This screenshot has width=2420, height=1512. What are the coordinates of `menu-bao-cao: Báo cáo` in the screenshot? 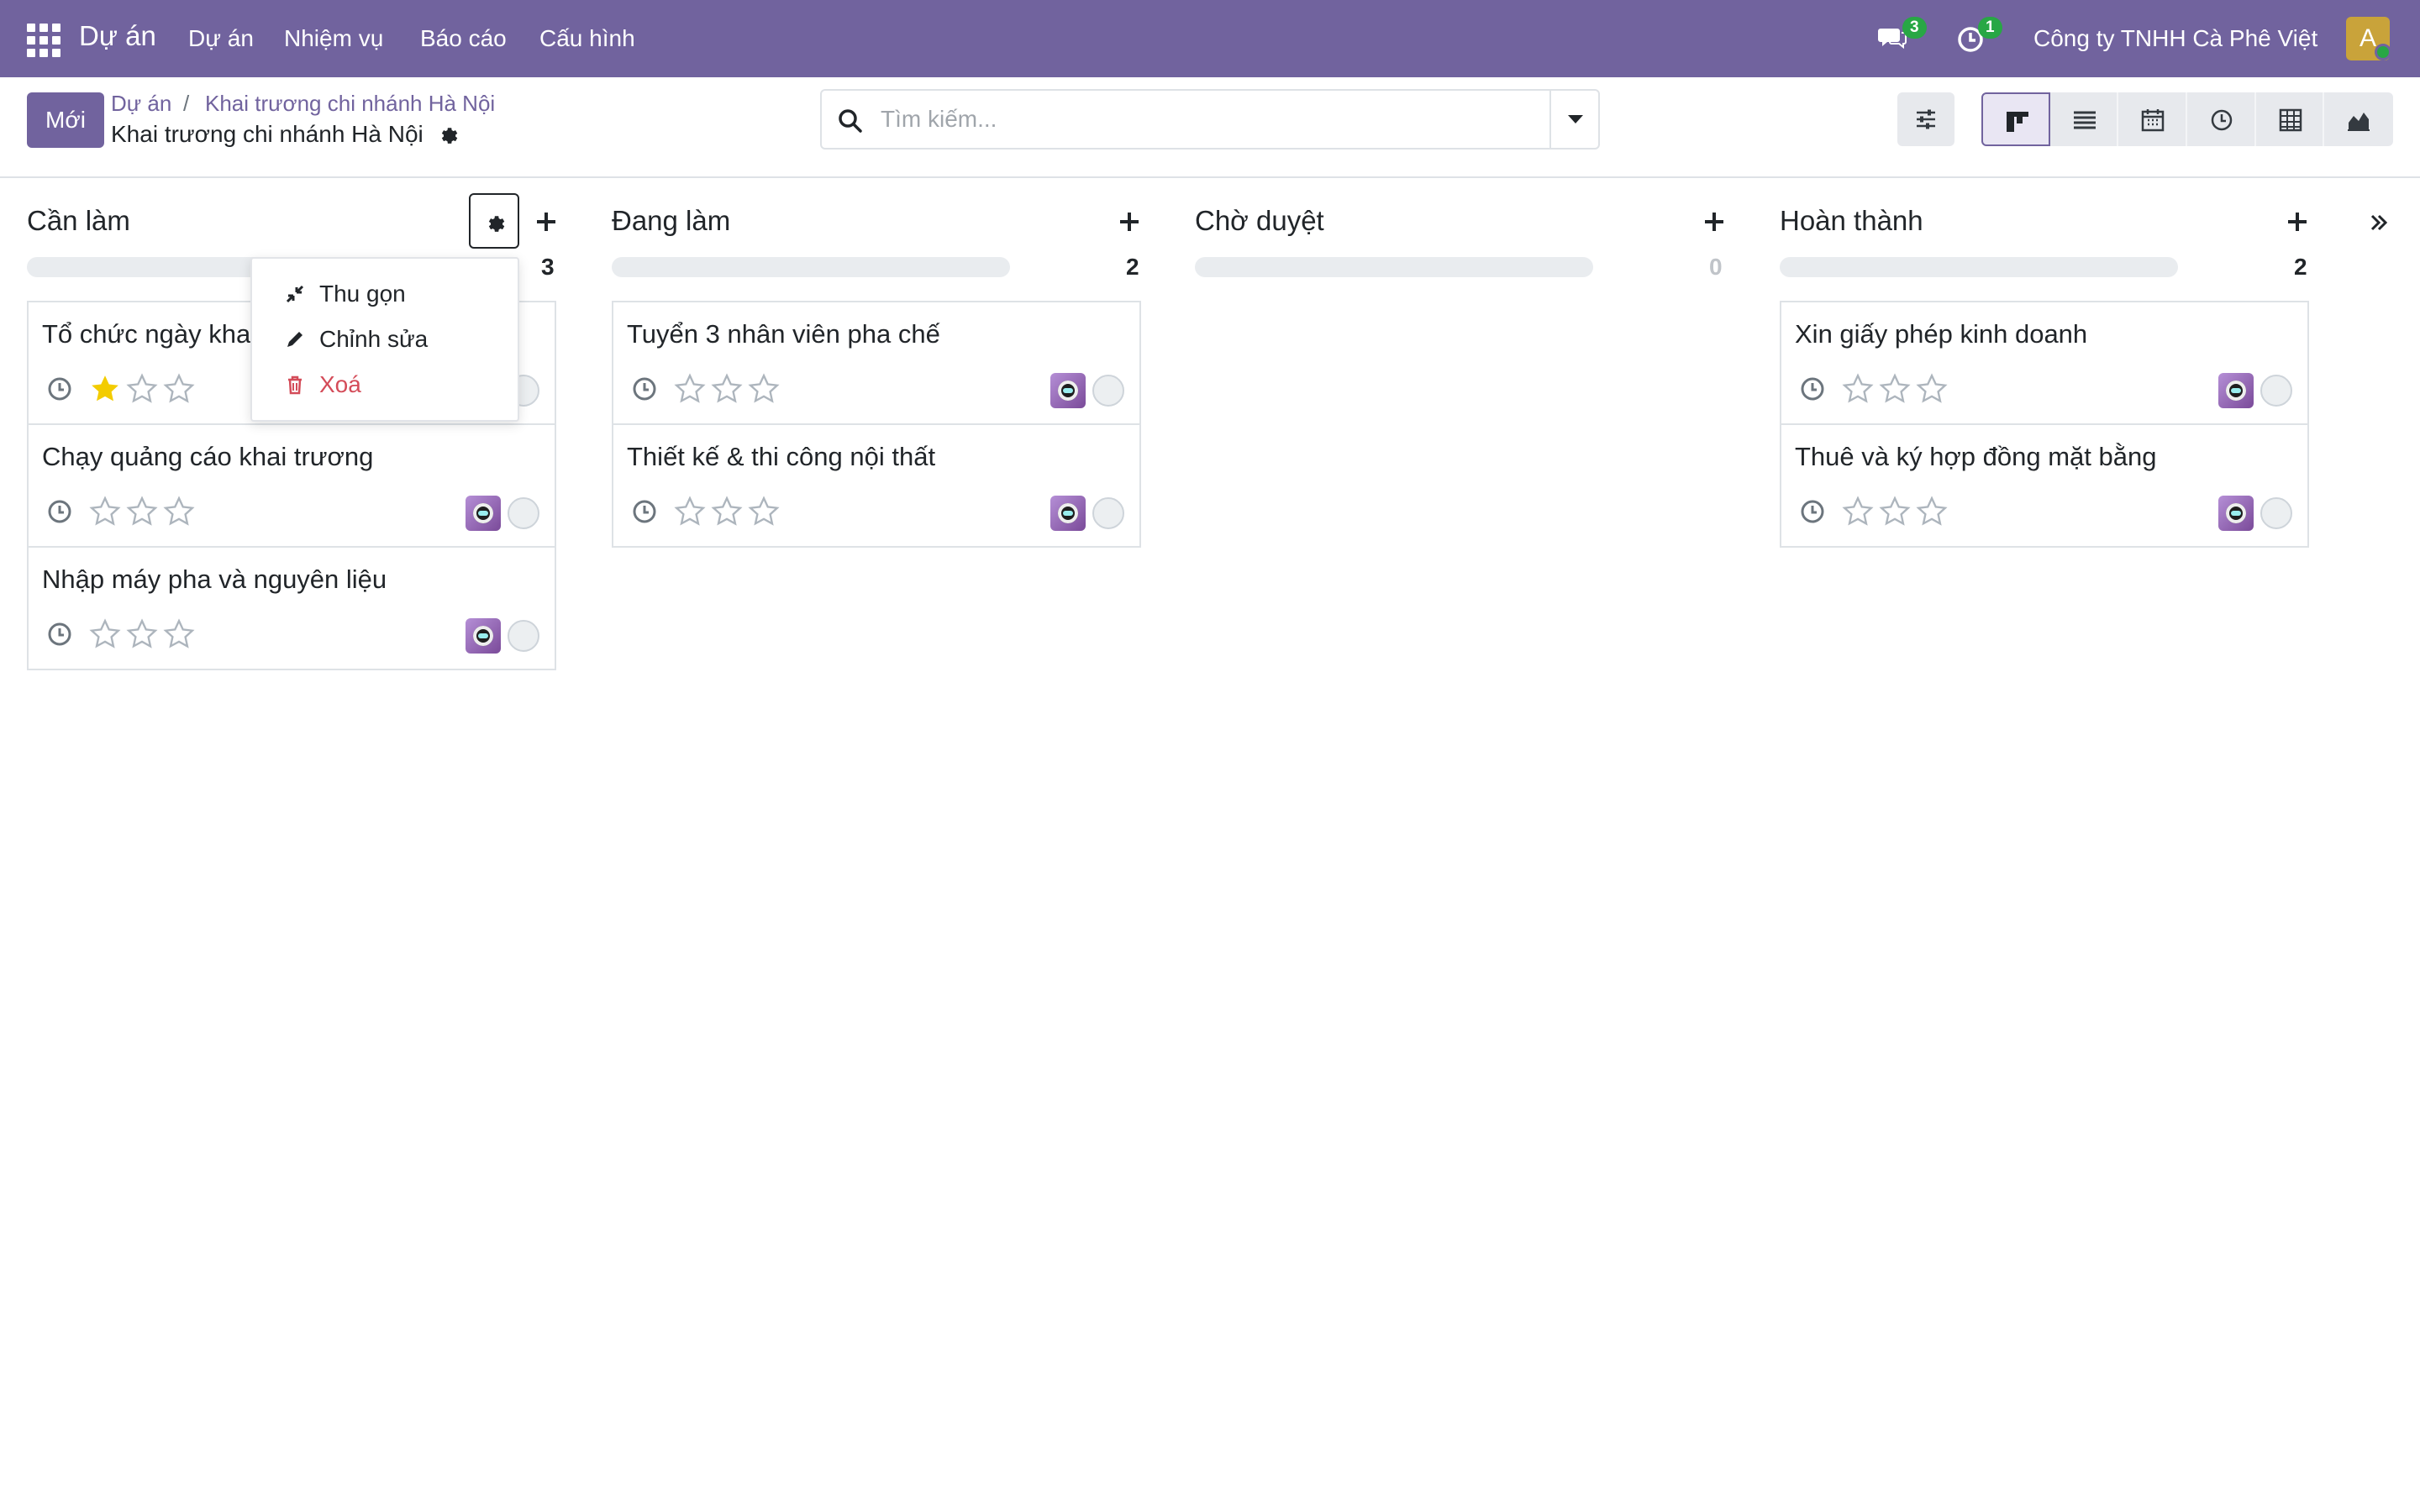 It's located at (464, 38).